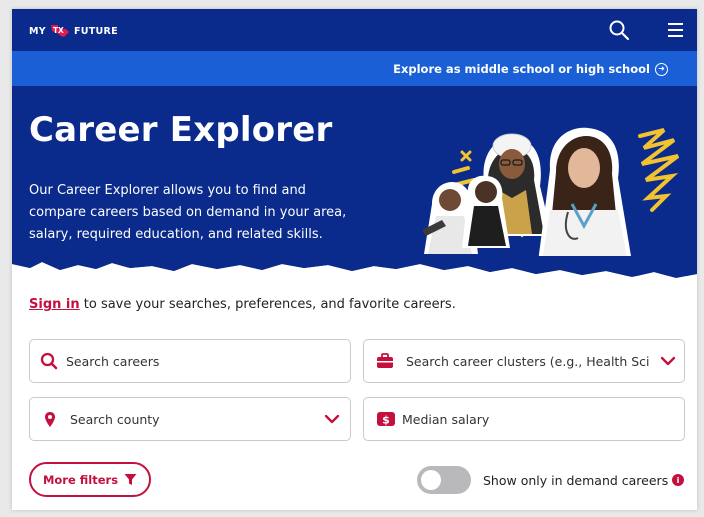 The width and height of the screenshot is (704, 517). I want to click on median-salary-placeholder: Median salary, so click(446, 419).